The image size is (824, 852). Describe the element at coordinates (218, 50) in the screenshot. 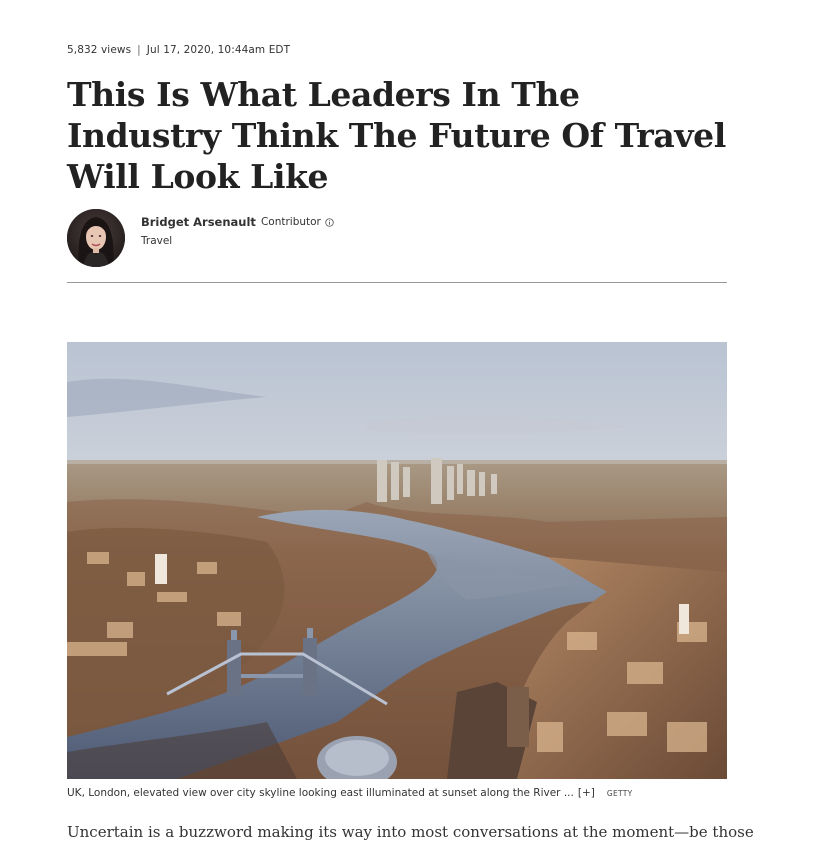

I see `publish-date: Jul 17, 2020, 10:44am EDT` at that location.